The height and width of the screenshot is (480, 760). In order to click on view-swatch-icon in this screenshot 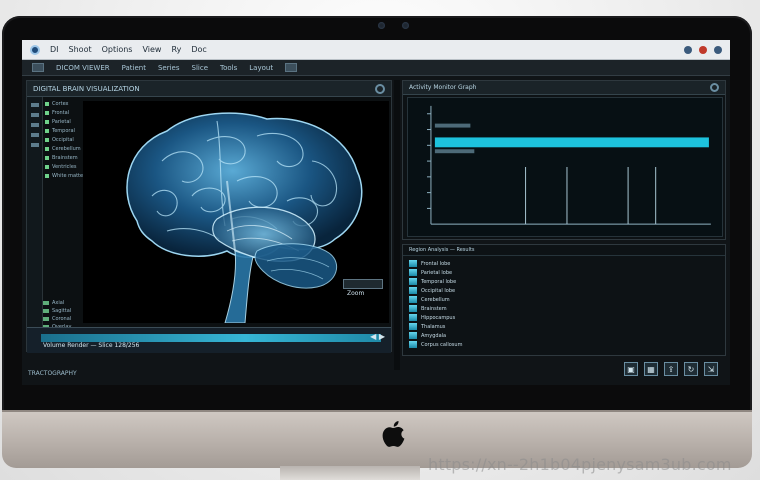, I will do `click(46, 319)`.